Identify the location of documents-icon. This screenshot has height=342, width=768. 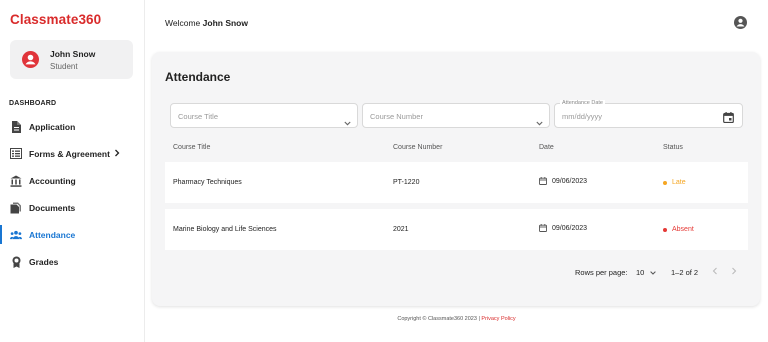
(16, 208).